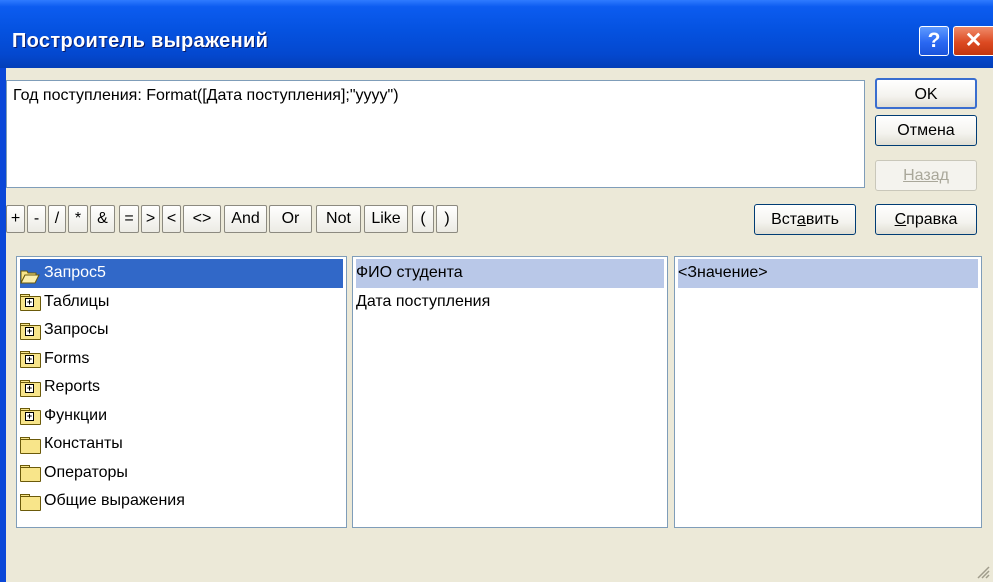  I want to click on operator-button: &, so click(102, 219).